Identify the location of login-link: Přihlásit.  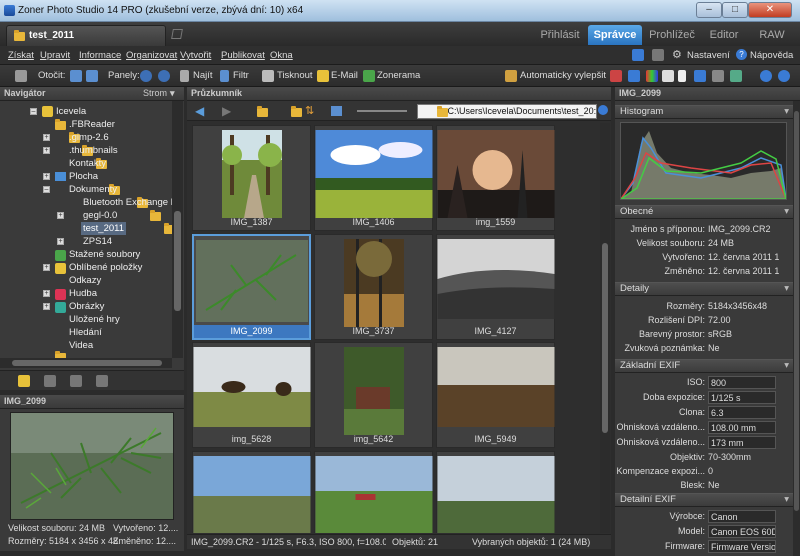
(560, 35).